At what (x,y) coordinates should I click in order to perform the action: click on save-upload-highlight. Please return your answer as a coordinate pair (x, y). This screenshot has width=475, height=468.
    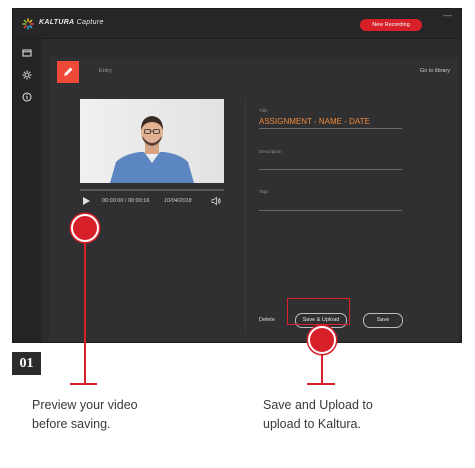
    Looking at the image, I should click on (318, 311).